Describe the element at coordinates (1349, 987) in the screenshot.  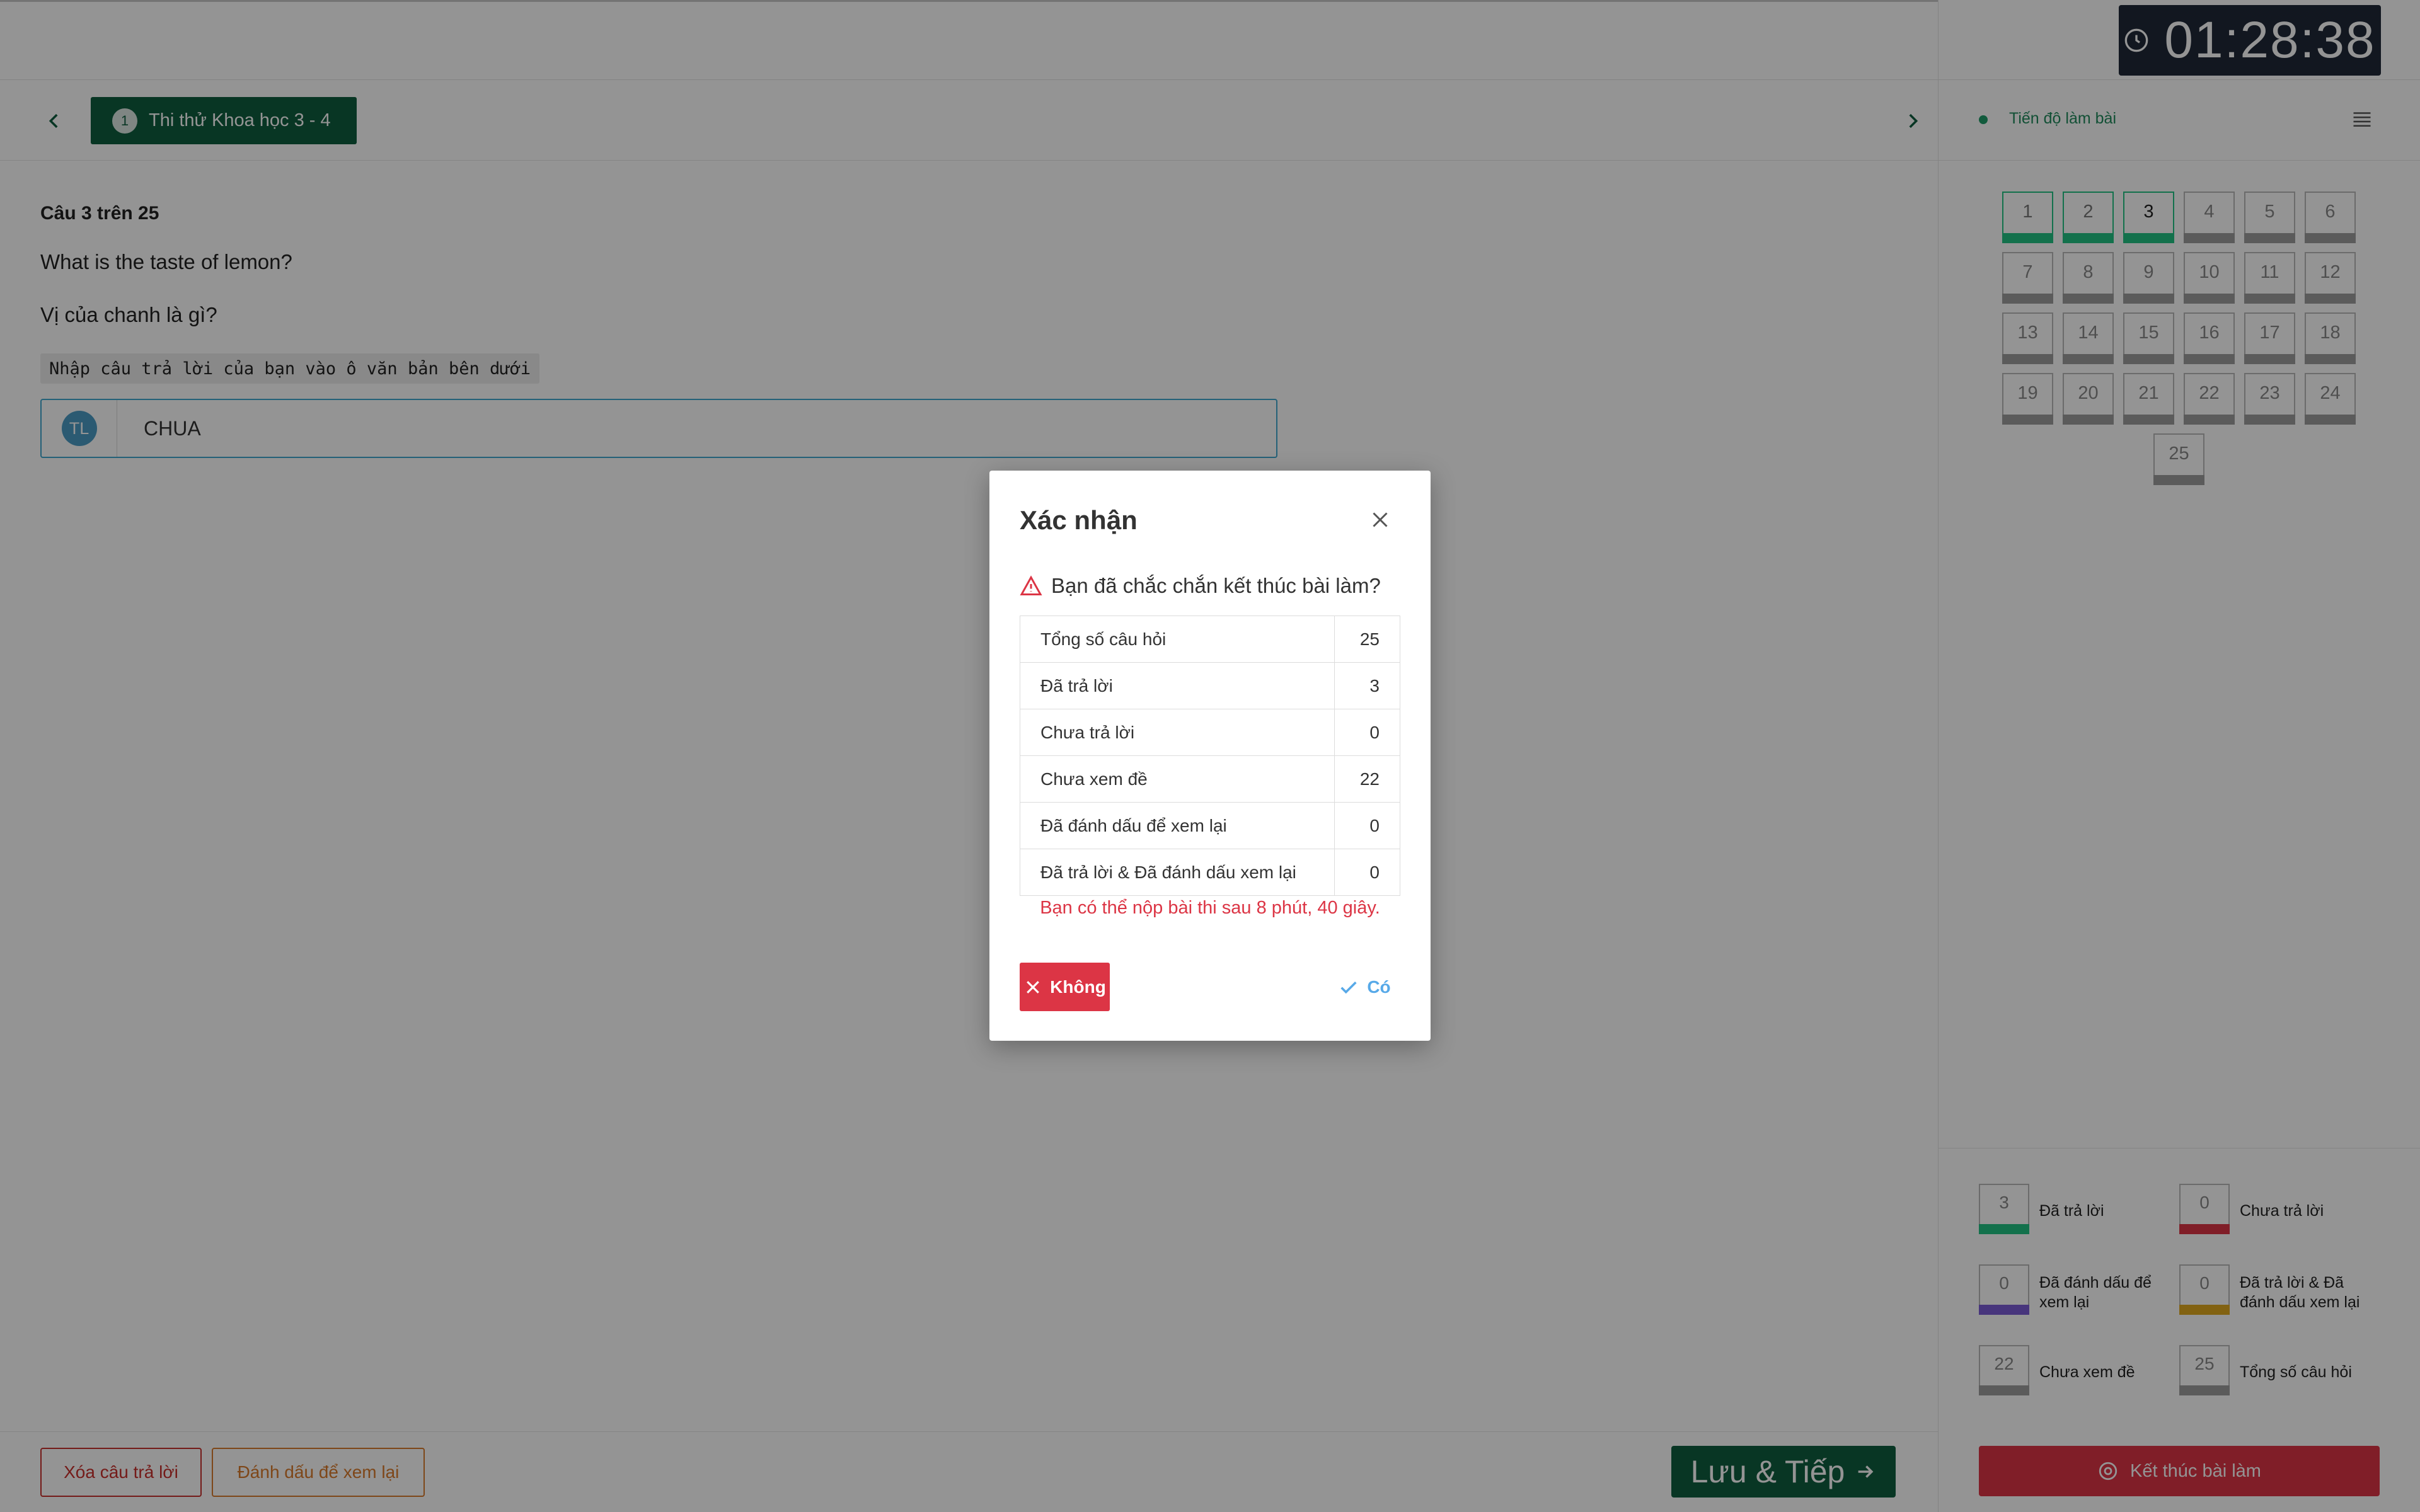
I see `check-icon` at that location.